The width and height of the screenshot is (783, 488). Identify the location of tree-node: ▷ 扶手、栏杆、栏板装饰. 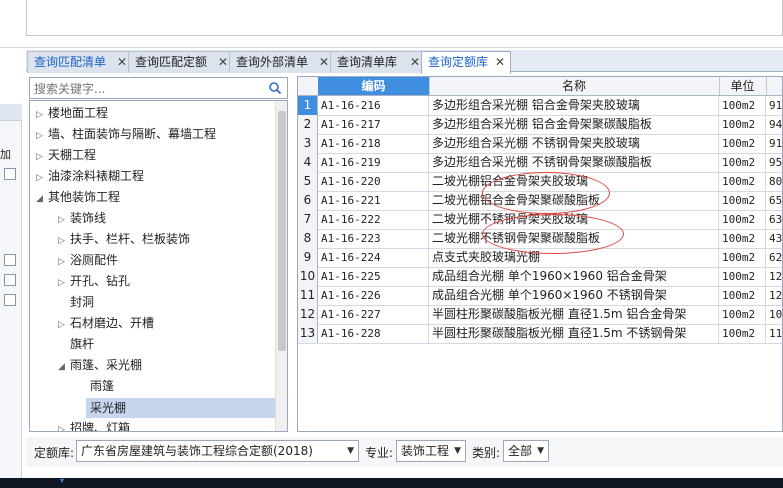
(124, 239).